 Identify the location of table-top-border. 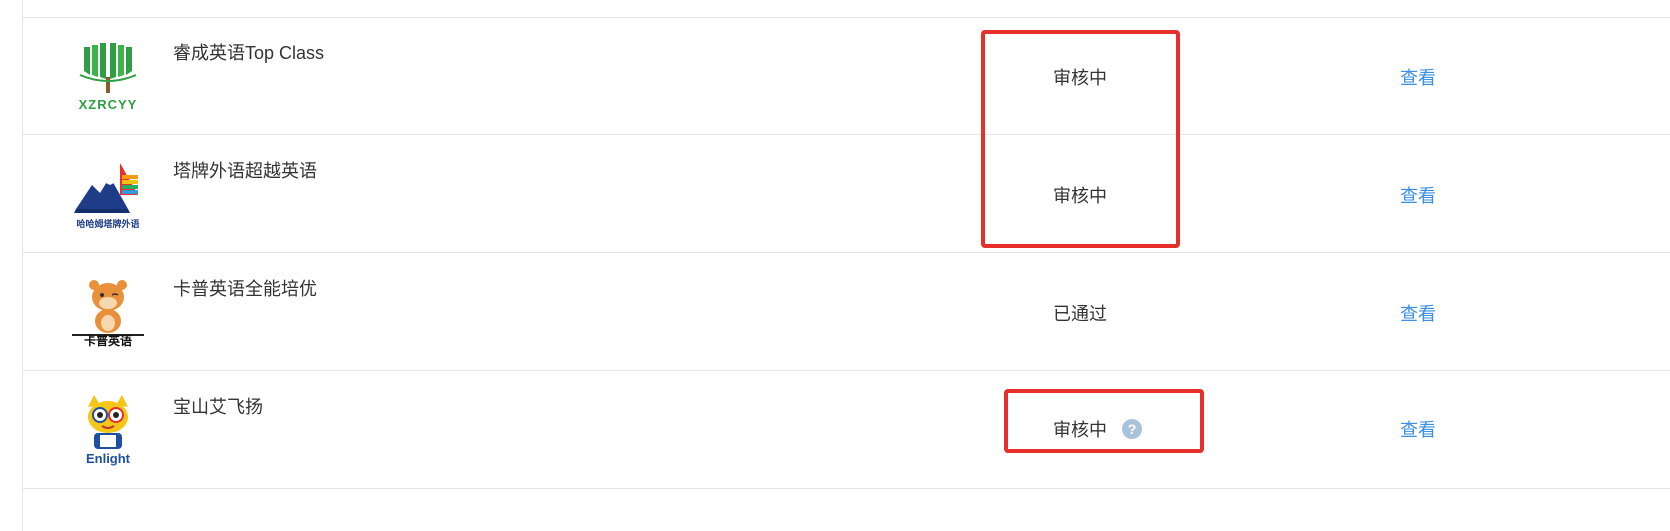
(846, 9).